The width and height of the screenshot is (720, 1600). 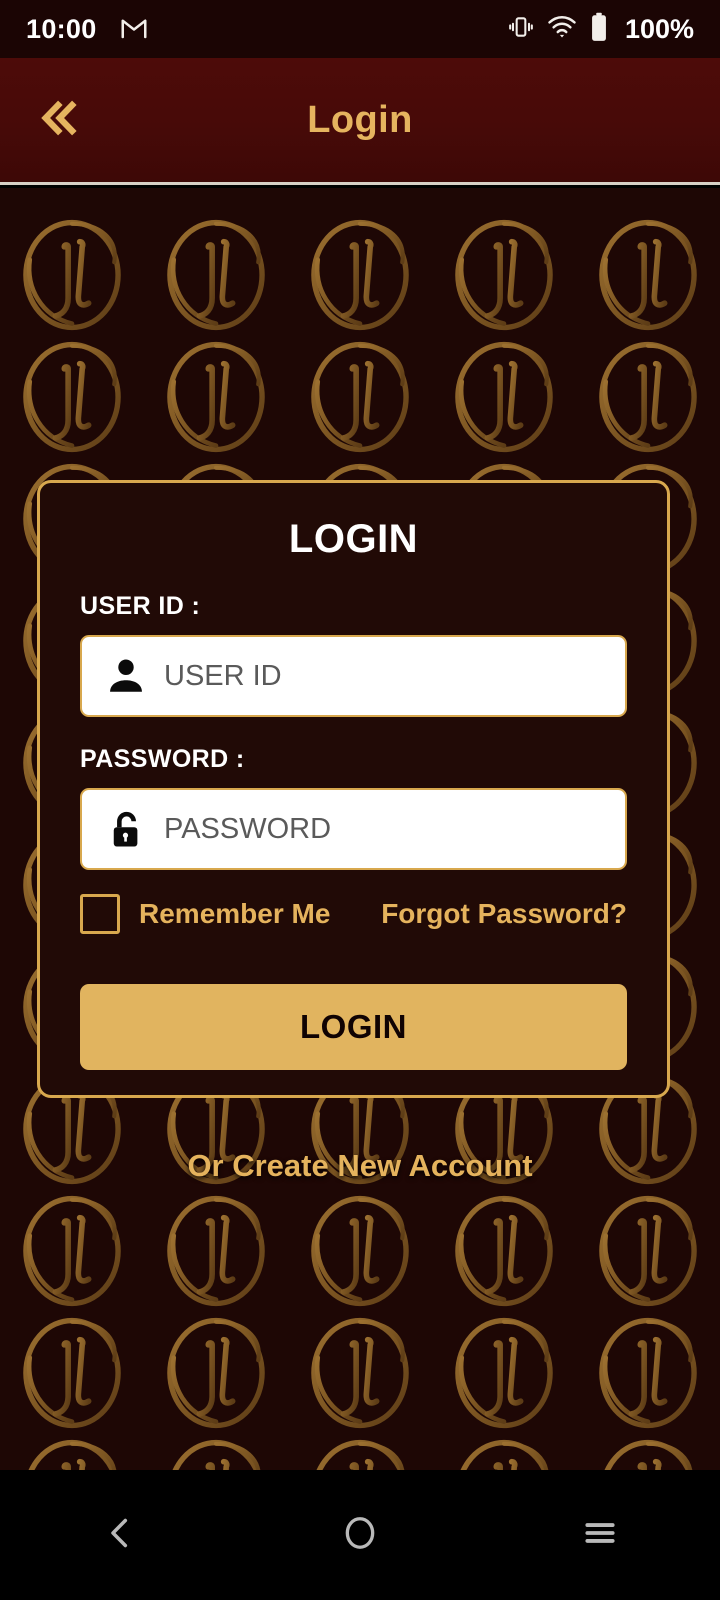 What do you see at coordinates (353, 539) in the screenshot?
I see `login-card-title: LOGIN` at bounding box center [353, 539].